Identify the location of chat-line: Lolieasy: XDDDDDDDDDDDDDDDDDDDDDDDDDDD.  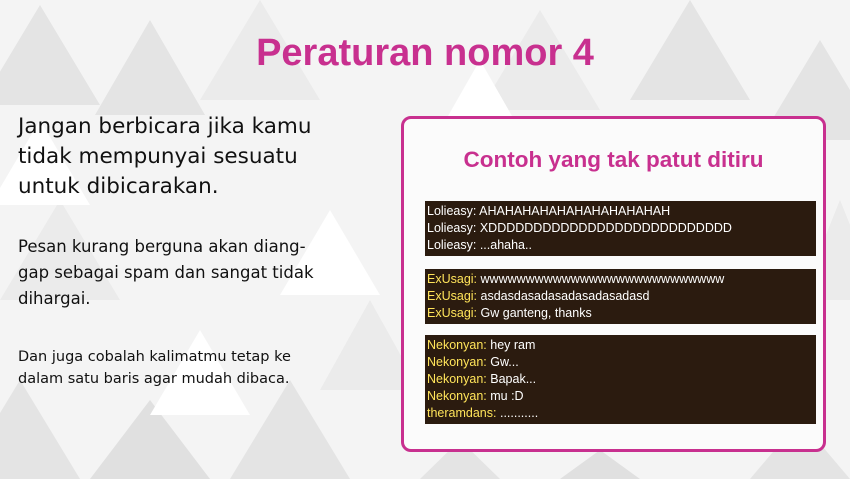
(621, 228).